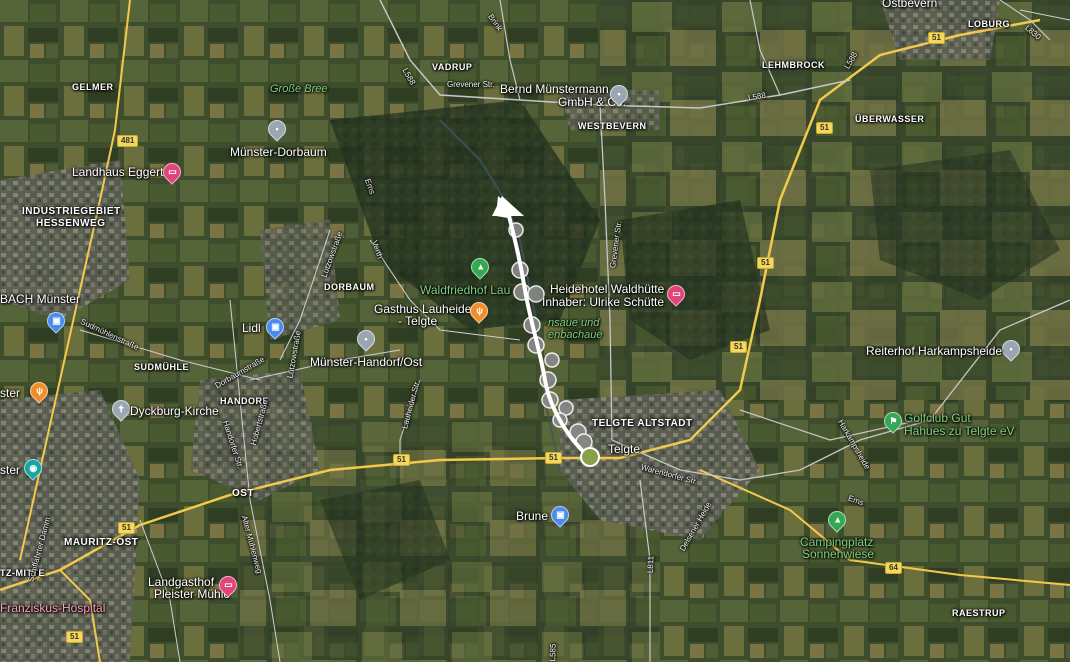 This screenshot has height=662, width=1070. Describe the element at coordinates (554, 89) in the screenshot. I see `poi-bernd-line1: Bernd Münstermann` at that location.